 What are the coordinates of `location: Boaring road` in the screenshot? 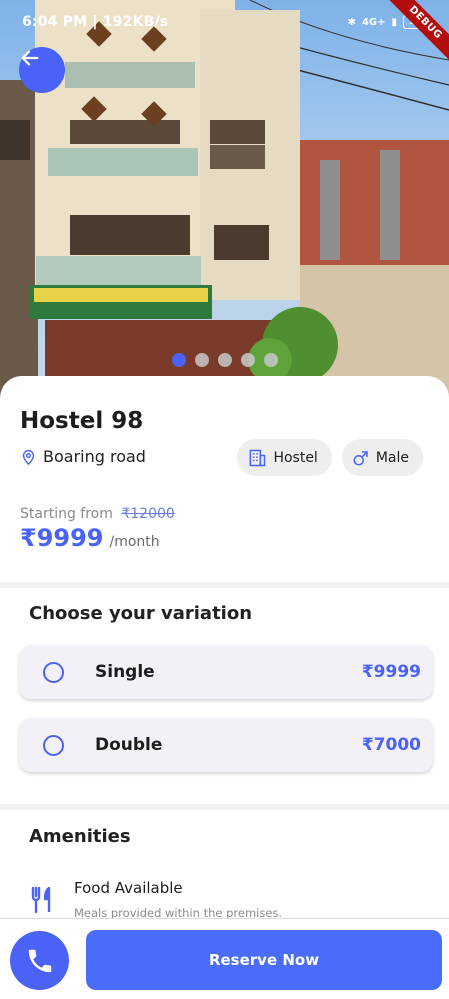 It's located at (83, 456).